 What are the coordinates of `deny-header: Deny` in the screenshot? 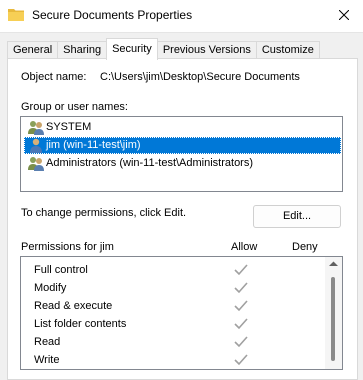 It's located at (305, 247).